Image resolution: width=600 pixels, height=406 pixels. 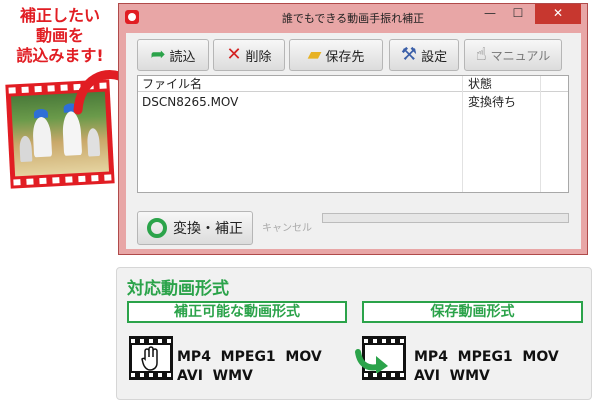 What do you see at coordinates (178, 289) in the screenshot?
I see `formats-title: 対応動画形式` at bounding box center [178, 289].